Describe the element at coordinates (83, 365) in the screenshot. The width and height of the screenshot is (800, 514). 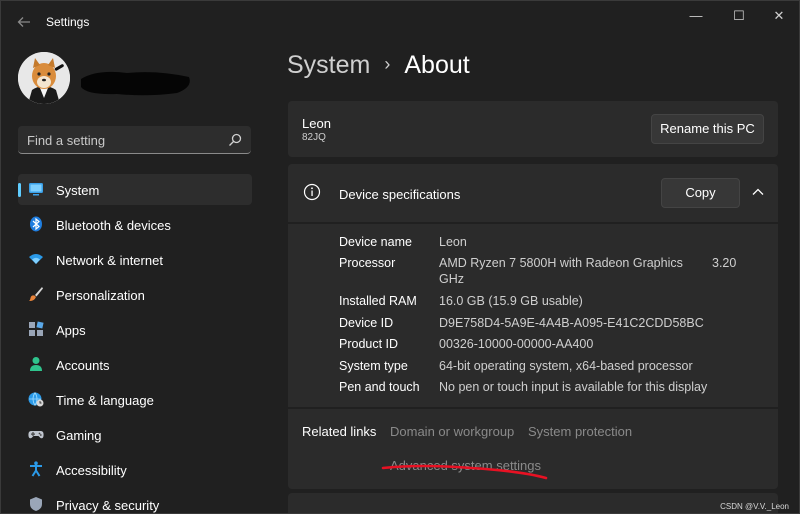
I see `sidebar-item-label: Accounts` at that location.